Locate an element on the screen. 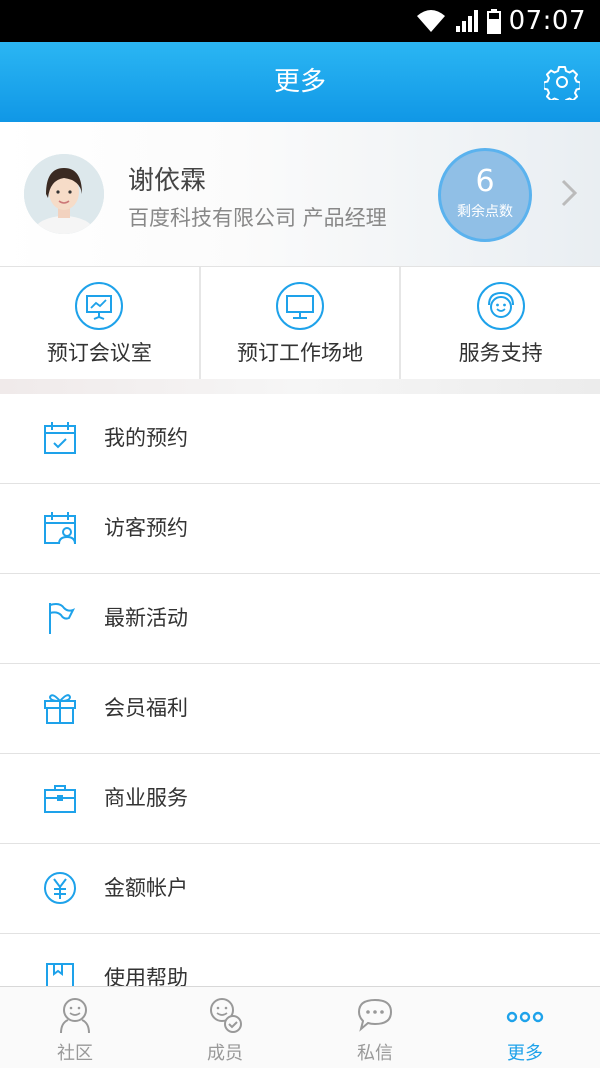 The width and height of the screenshot is (600, 1068). presentation-board-icon is located at coordinates (99, 306).